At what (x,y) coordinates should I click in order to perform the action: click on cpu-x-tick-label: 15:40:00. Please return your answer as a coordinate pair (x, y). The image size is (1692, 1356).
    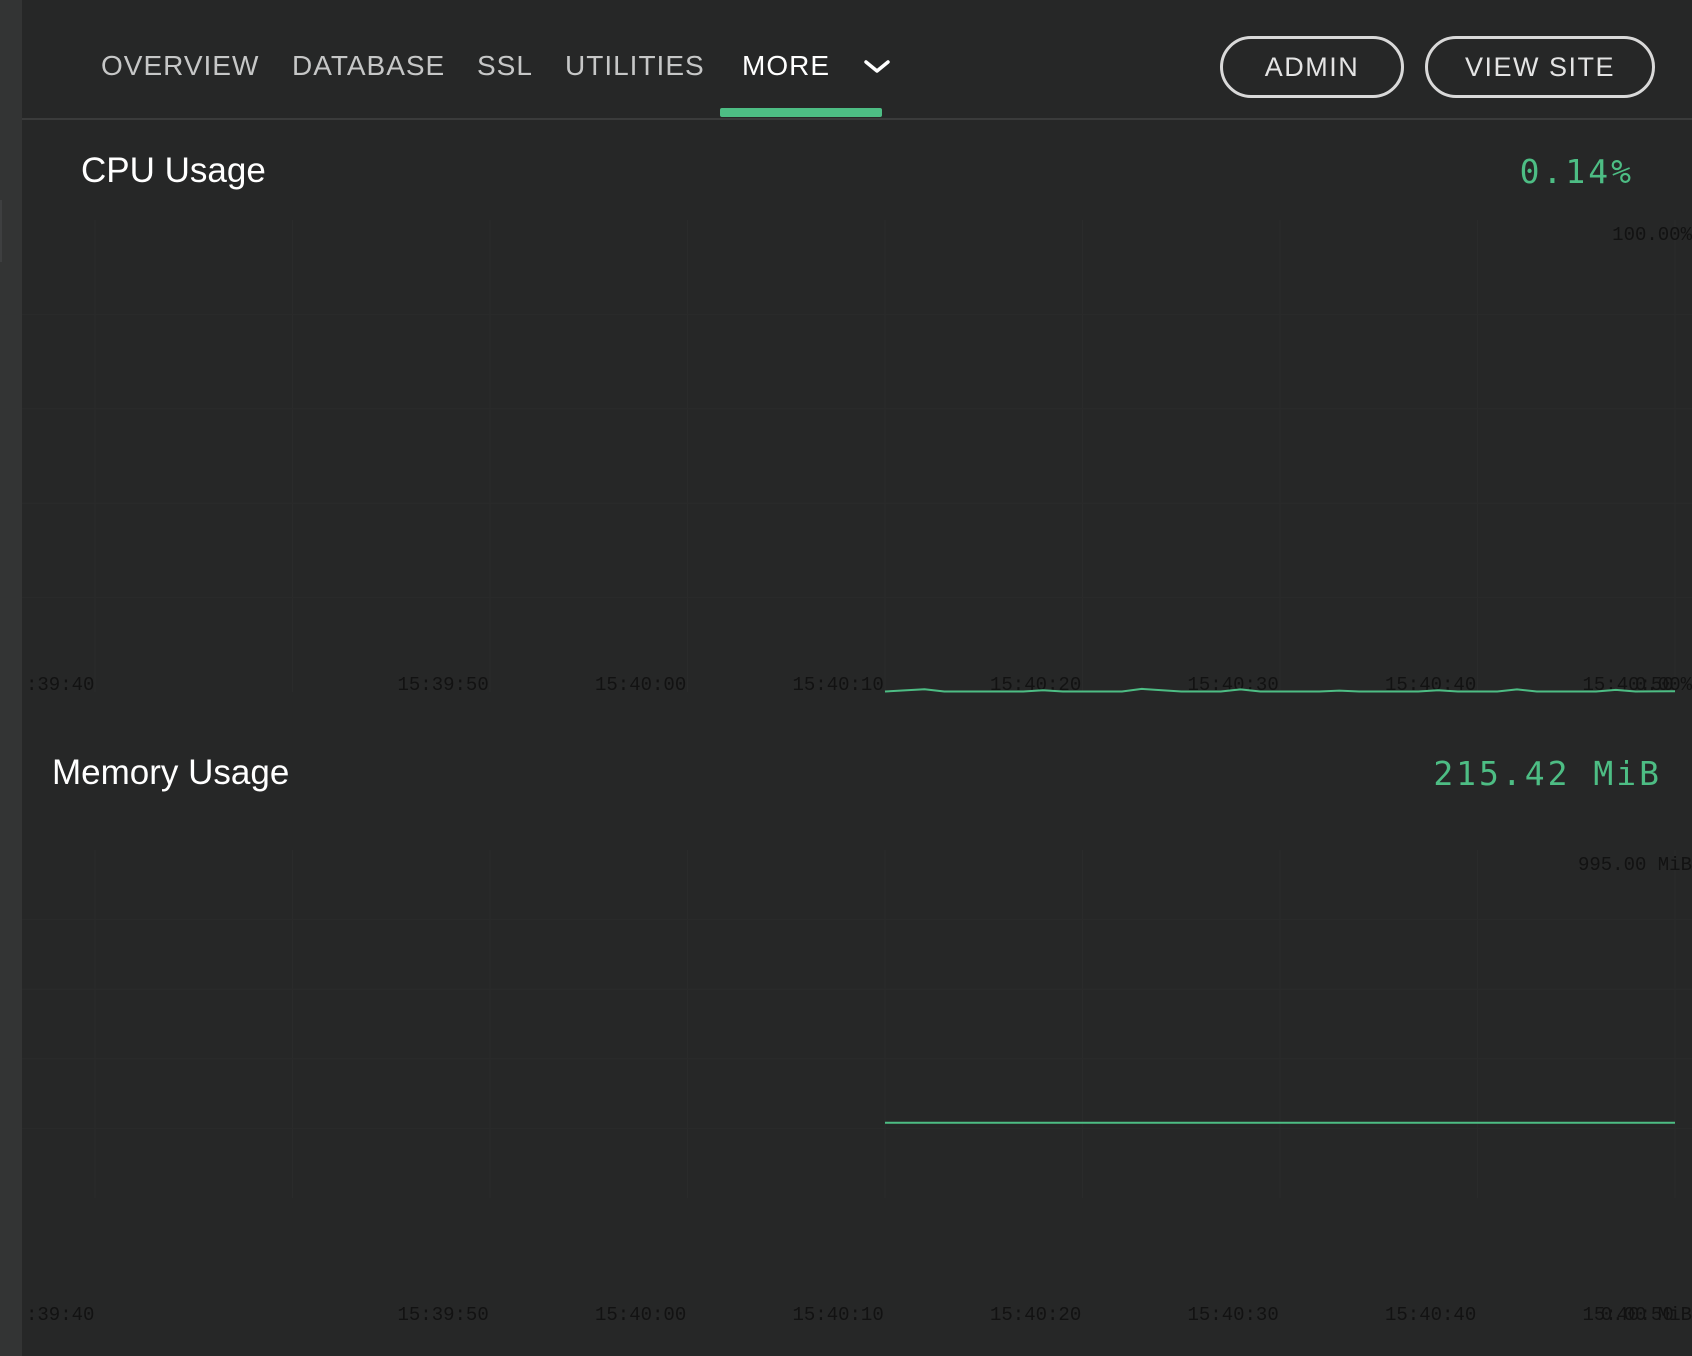
    Looking at the image, I should click on (640, 685).